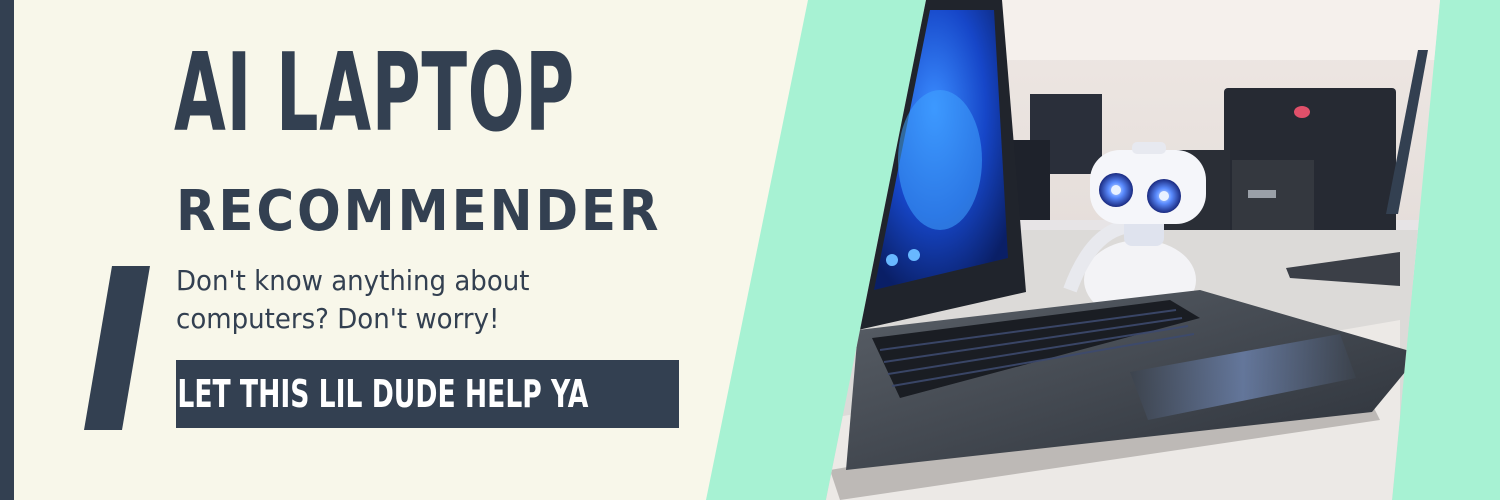 The height and width of the screenshot is (500, 1500). Describe the element at coordinates (940, 160) in the screenshot. I see `screen-globe-shape` at that location.